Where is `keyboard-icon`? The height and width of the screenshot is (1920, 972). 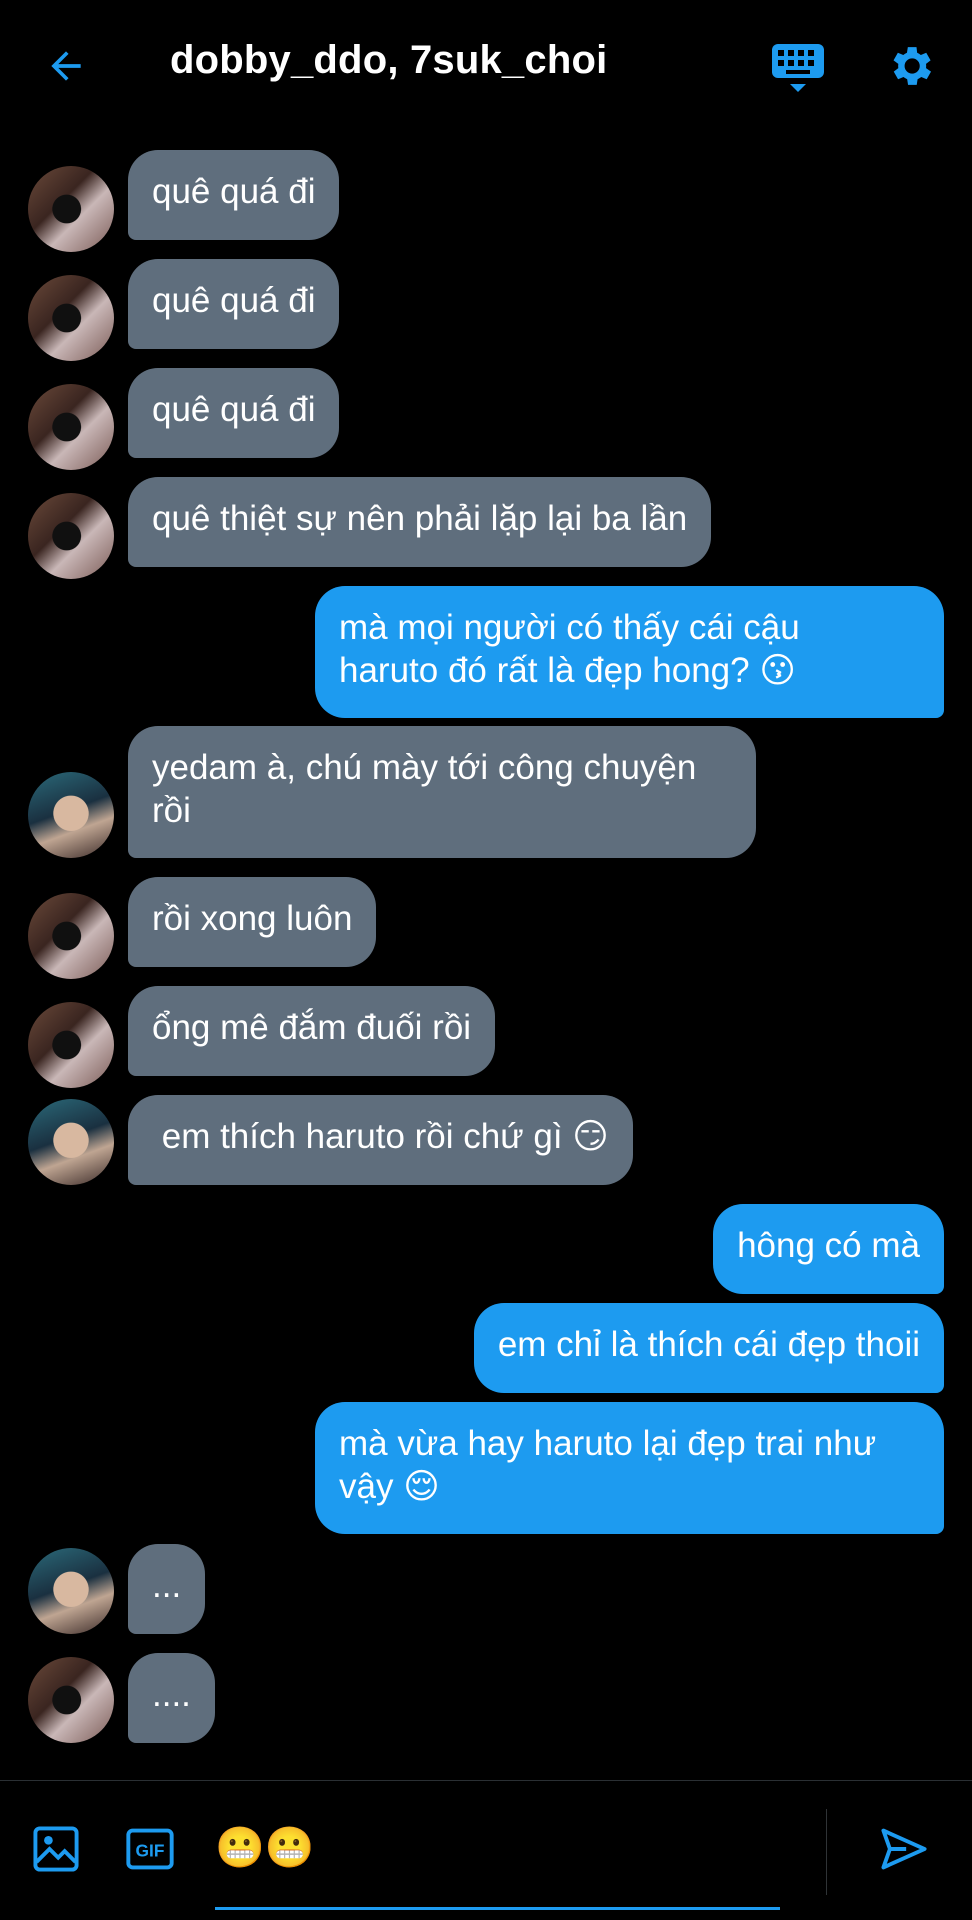
keyboard-icon is located at coordinates (803, 68).